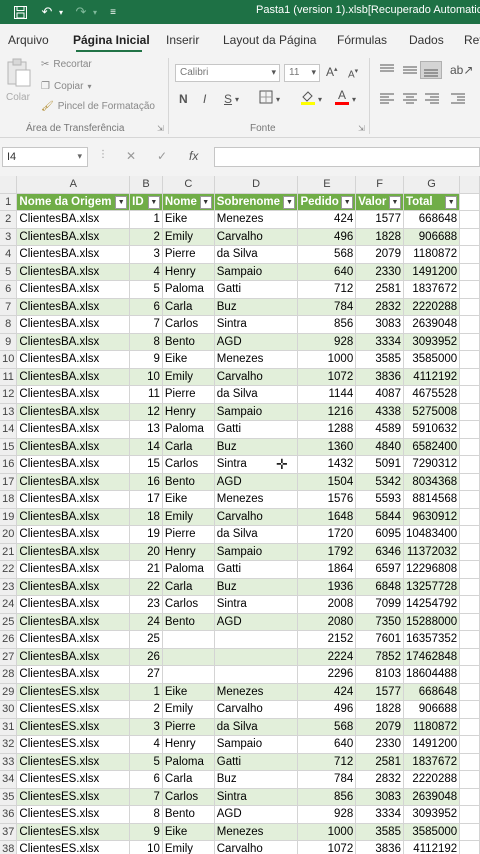  I want to click on cell-total: 13257728, so click(432, 587).